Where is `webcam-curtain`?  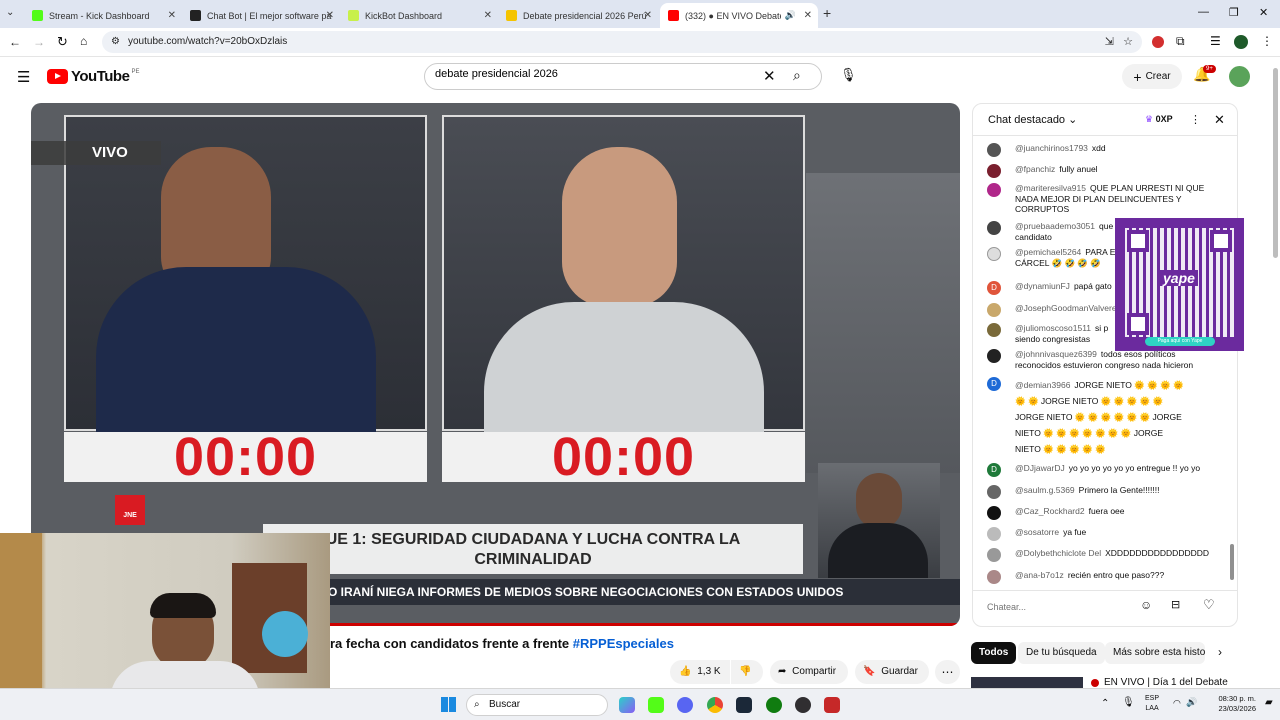
webcam-curtain is located at coordinates (21, 610).